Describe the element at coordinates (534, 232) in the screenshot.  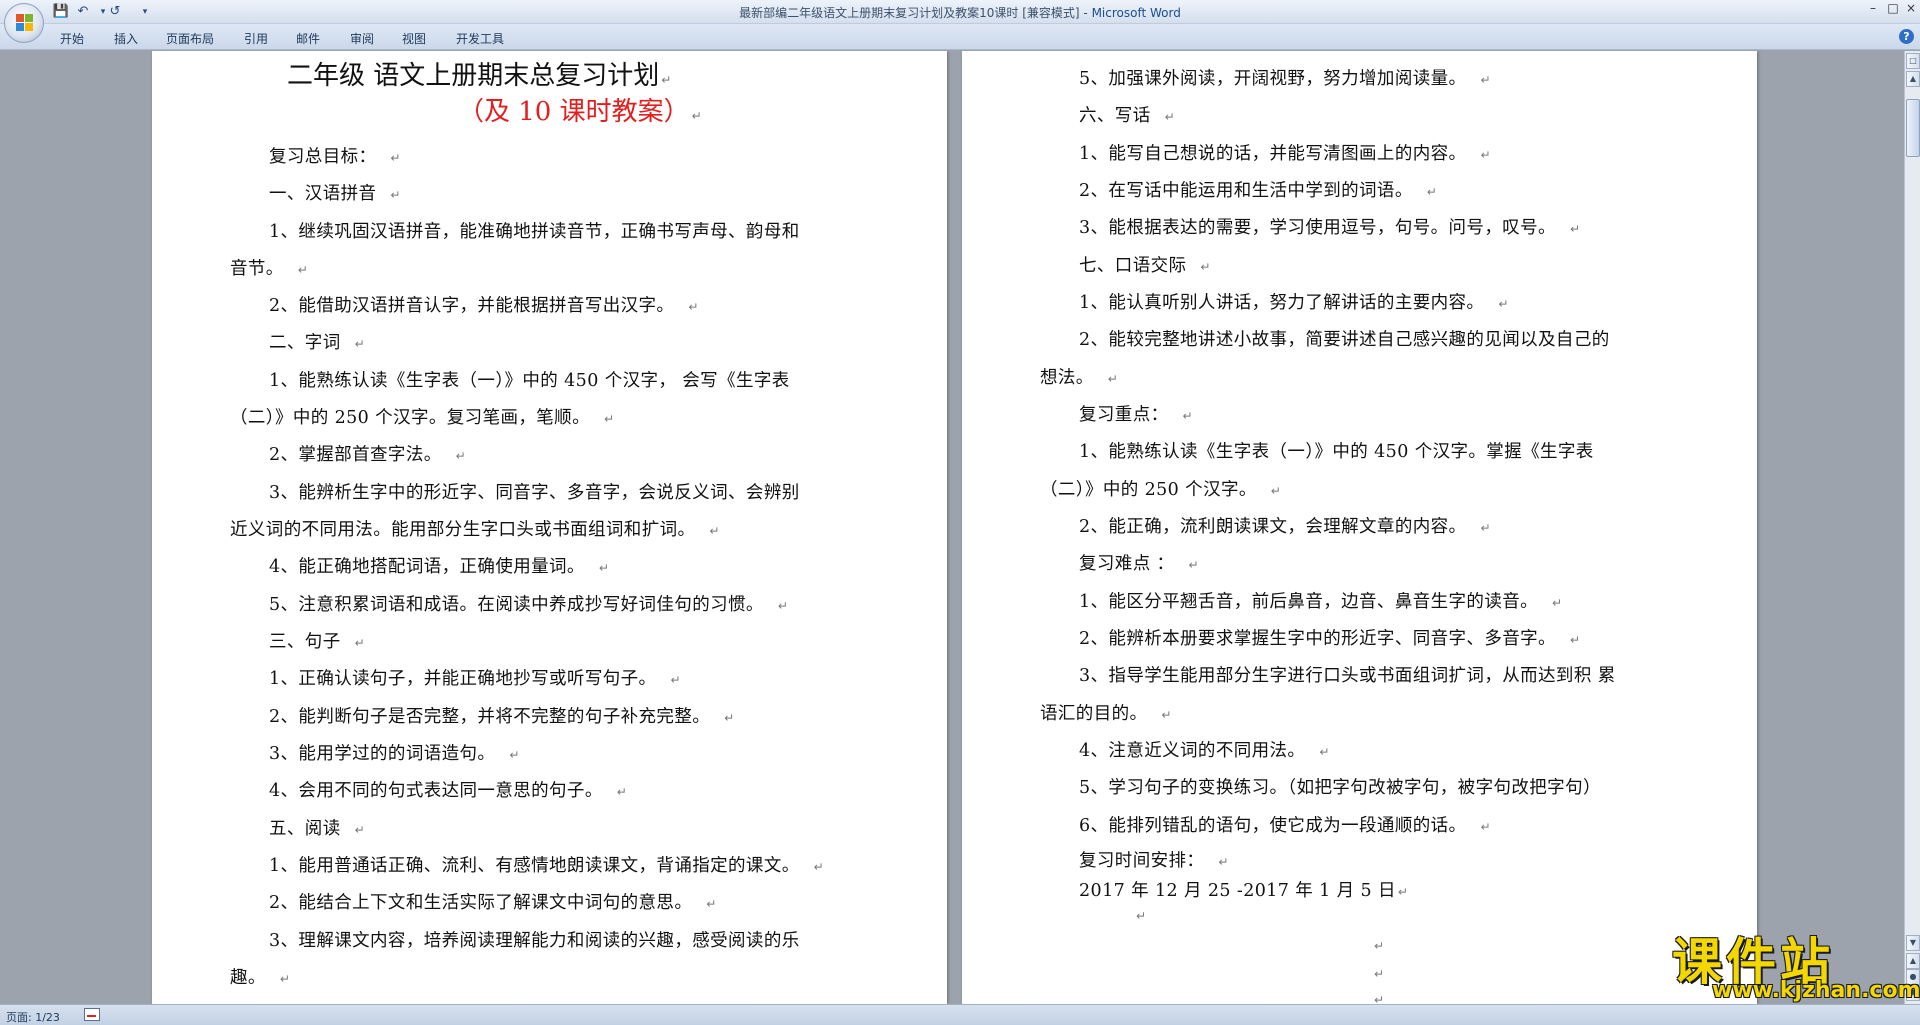
I see `paragraph: 1、继续巩固汉语拼音，能准确地拼读音节，正确书写声母、韵母和` at that location.